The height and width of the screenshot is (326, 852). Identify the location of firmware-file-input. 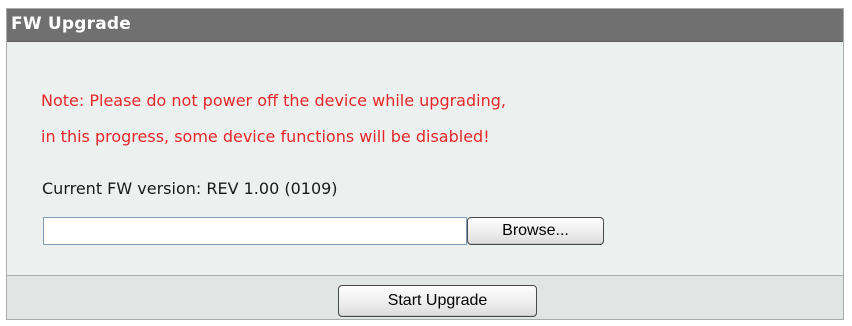
(255, 231).